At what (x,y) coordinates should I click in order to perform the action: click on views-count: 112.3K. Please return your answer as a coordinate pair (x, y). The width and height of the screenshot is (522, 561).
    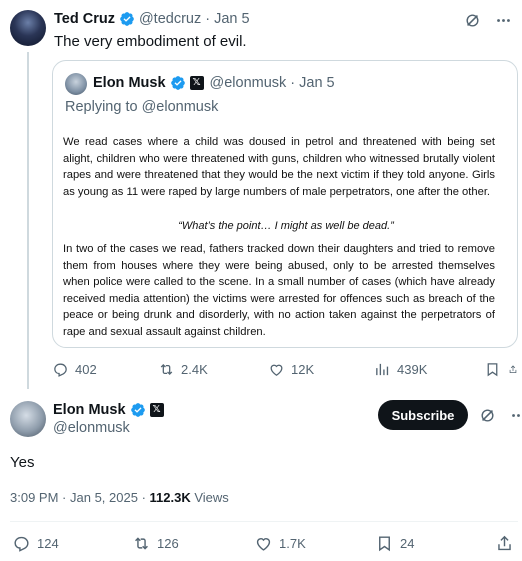
    Looking at the image, I should click on (170, 497).